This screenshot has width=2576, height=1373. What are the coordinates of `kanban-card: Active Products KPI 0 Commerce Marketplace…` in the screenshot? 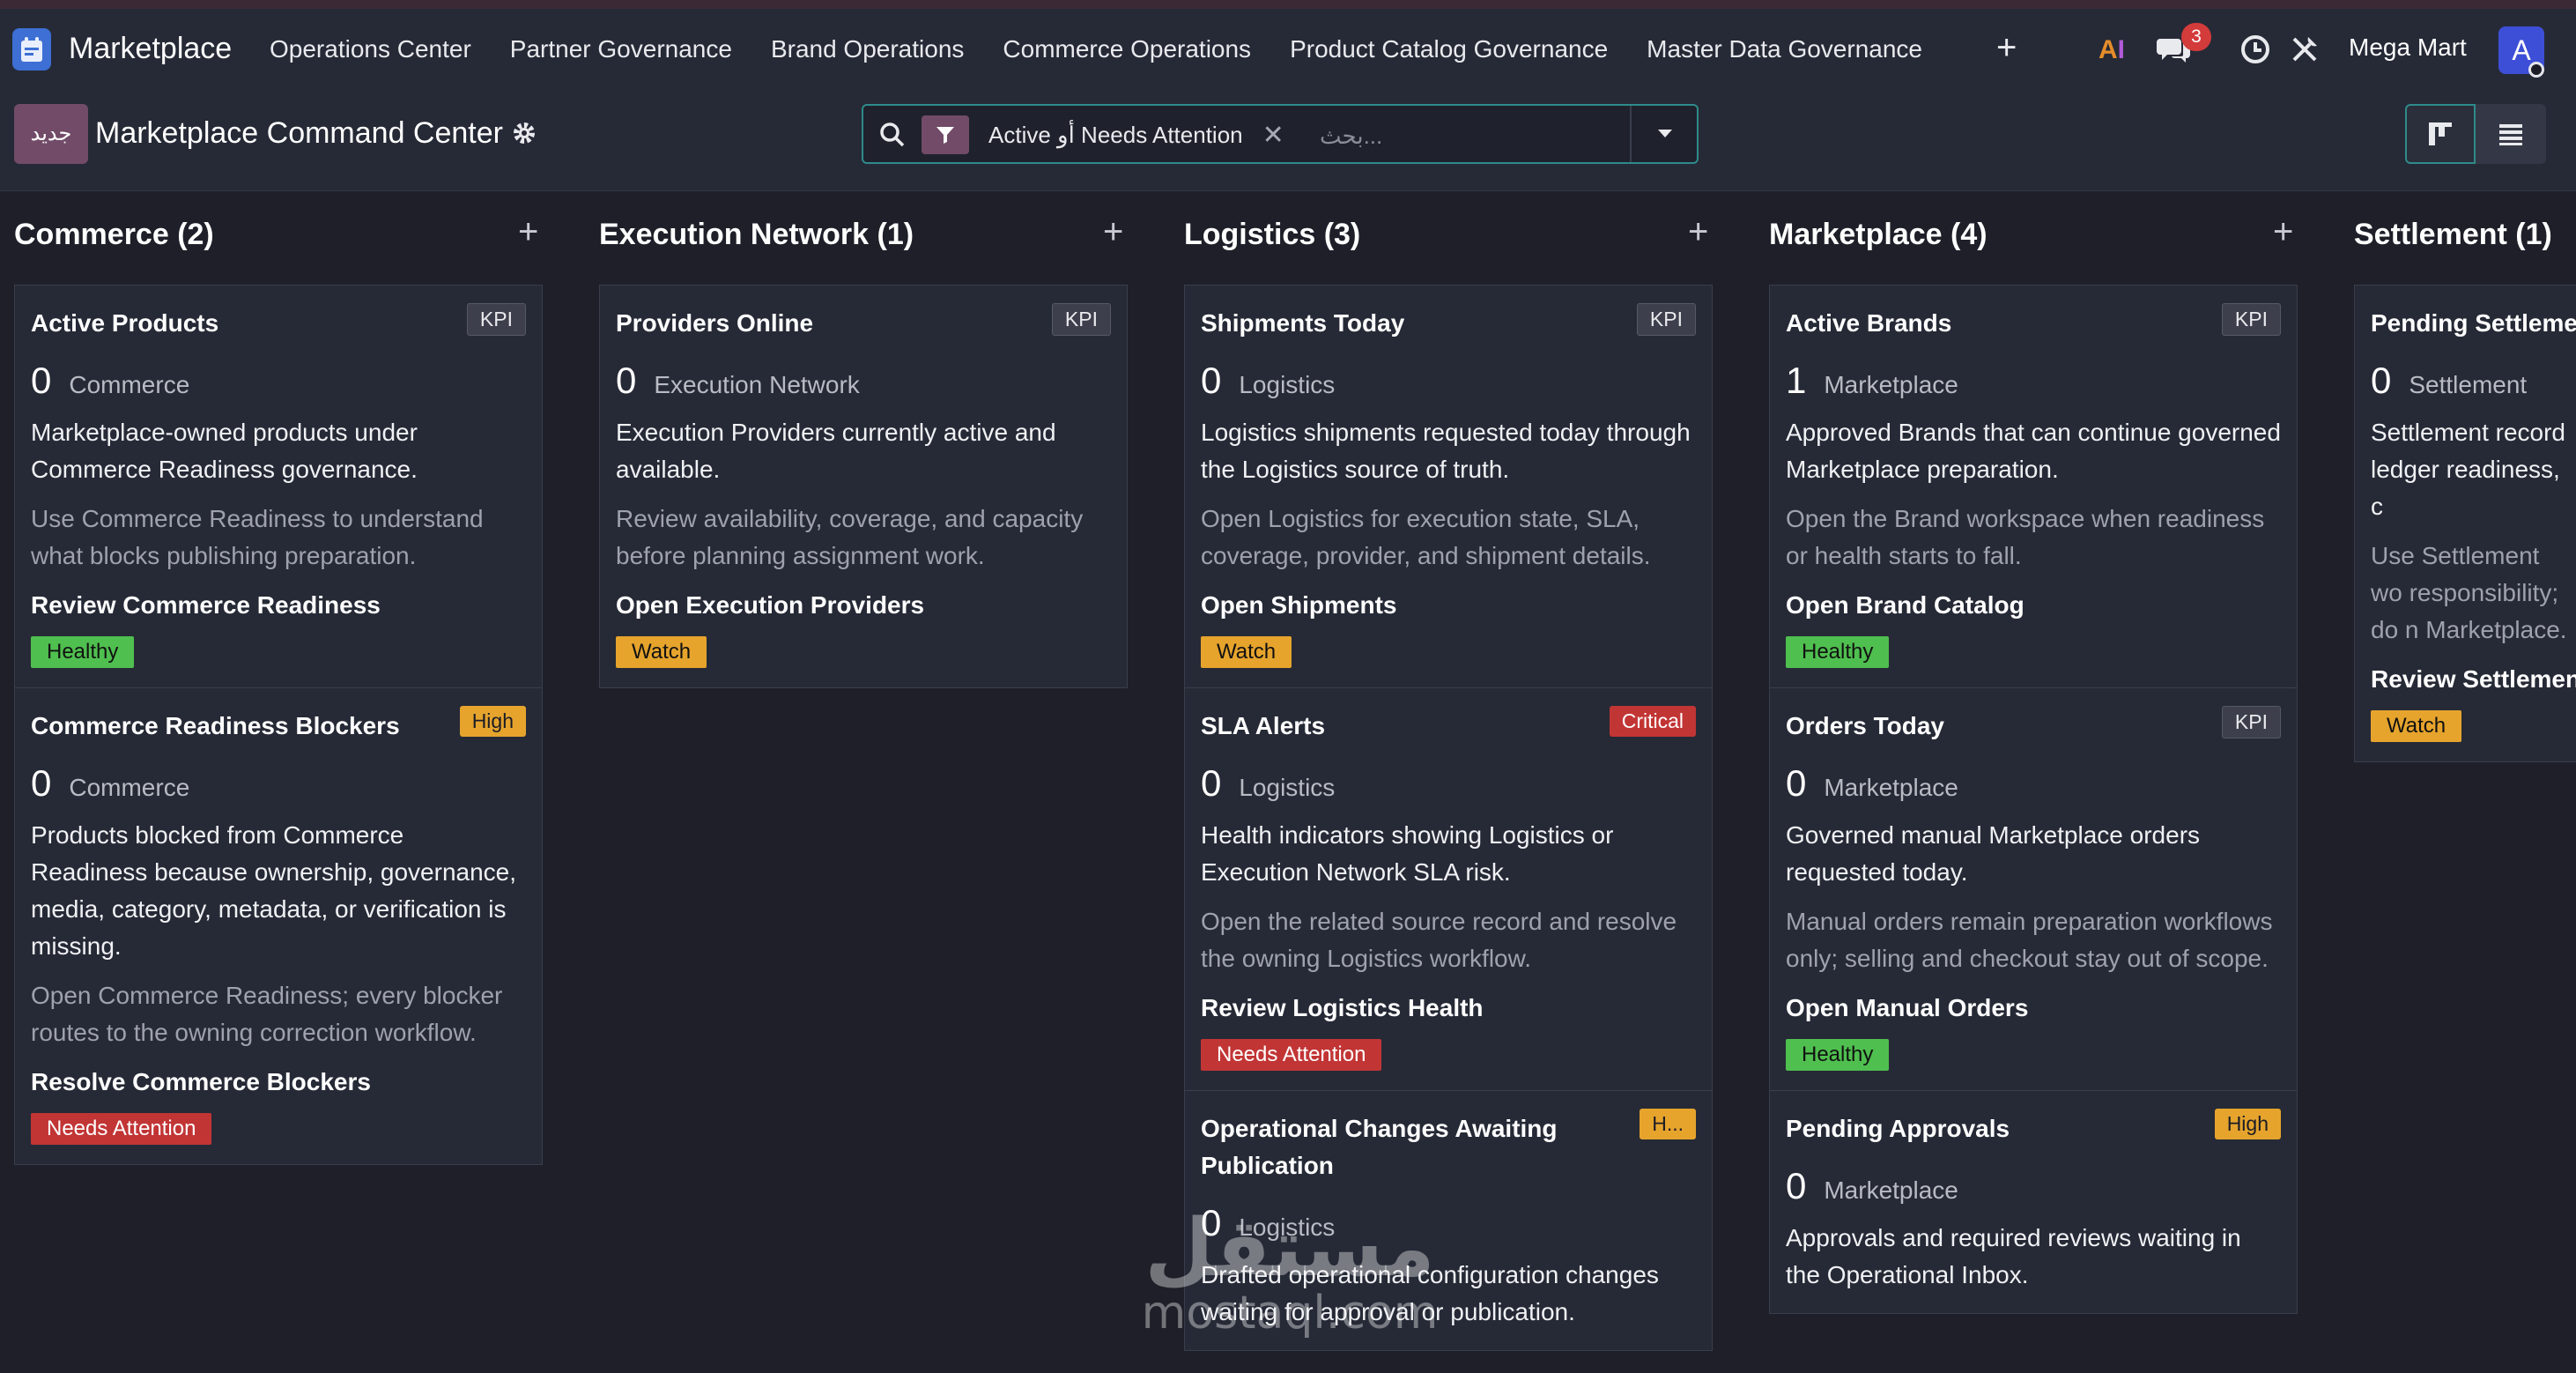 It's located at (278, 487).